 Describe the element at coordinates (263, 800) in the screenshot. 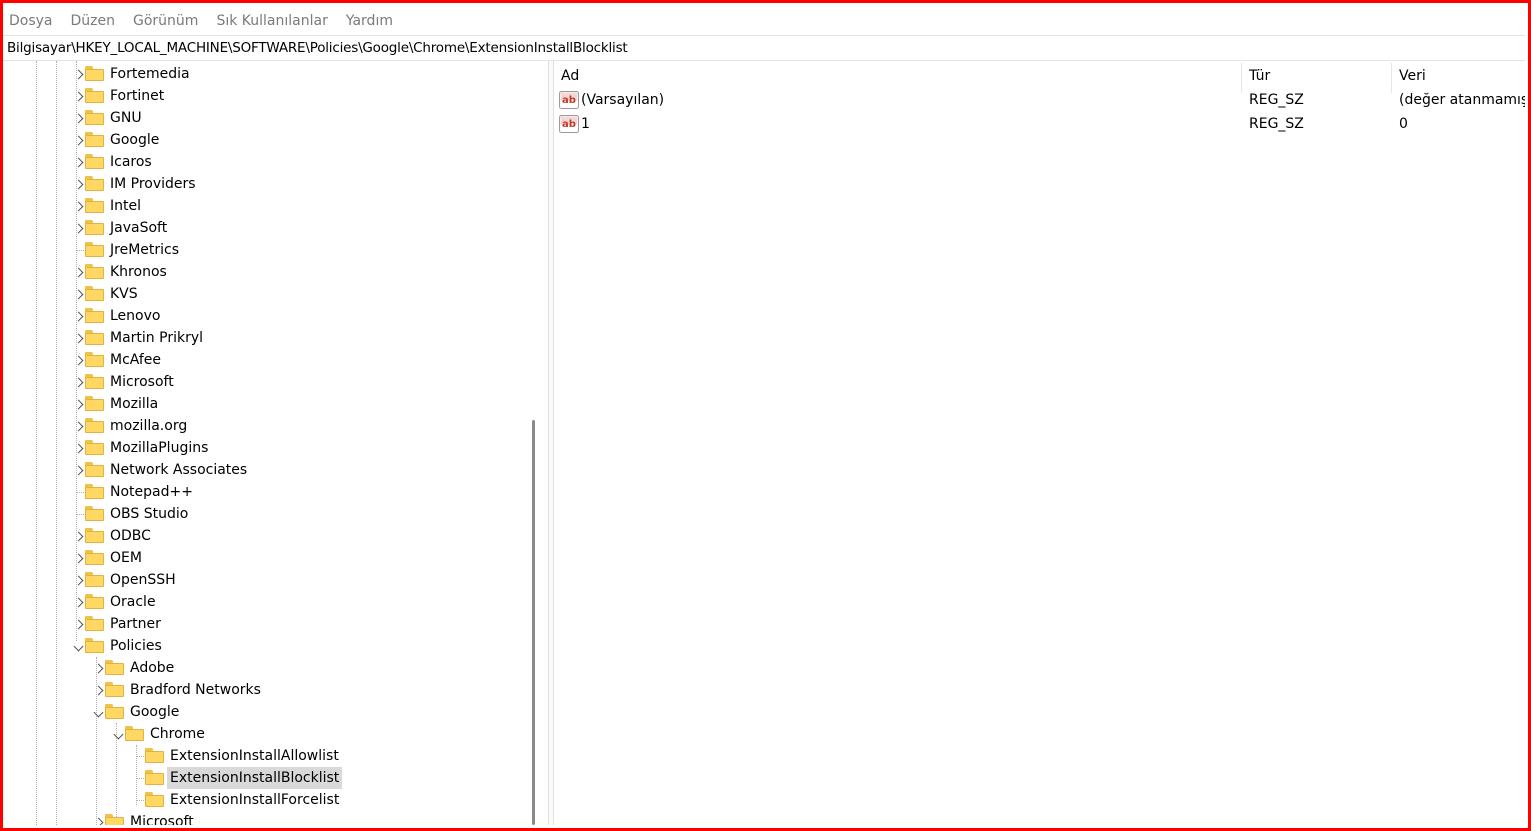

I see `tree-item: ExtensionInstallForcelist` at that location.